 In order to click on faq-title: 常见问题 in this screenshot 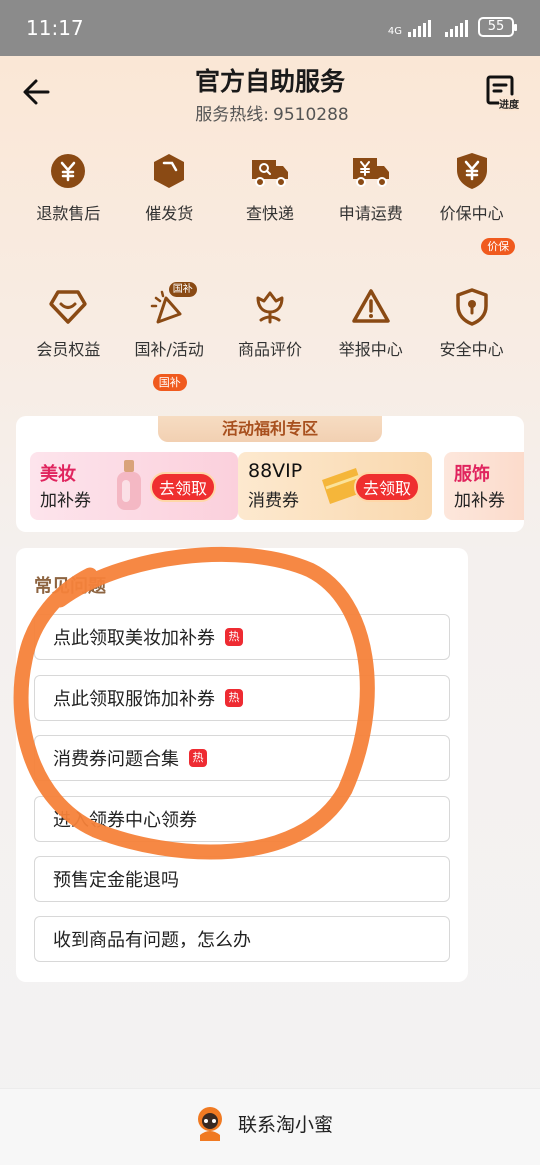, I will do `click(70, 586)`.